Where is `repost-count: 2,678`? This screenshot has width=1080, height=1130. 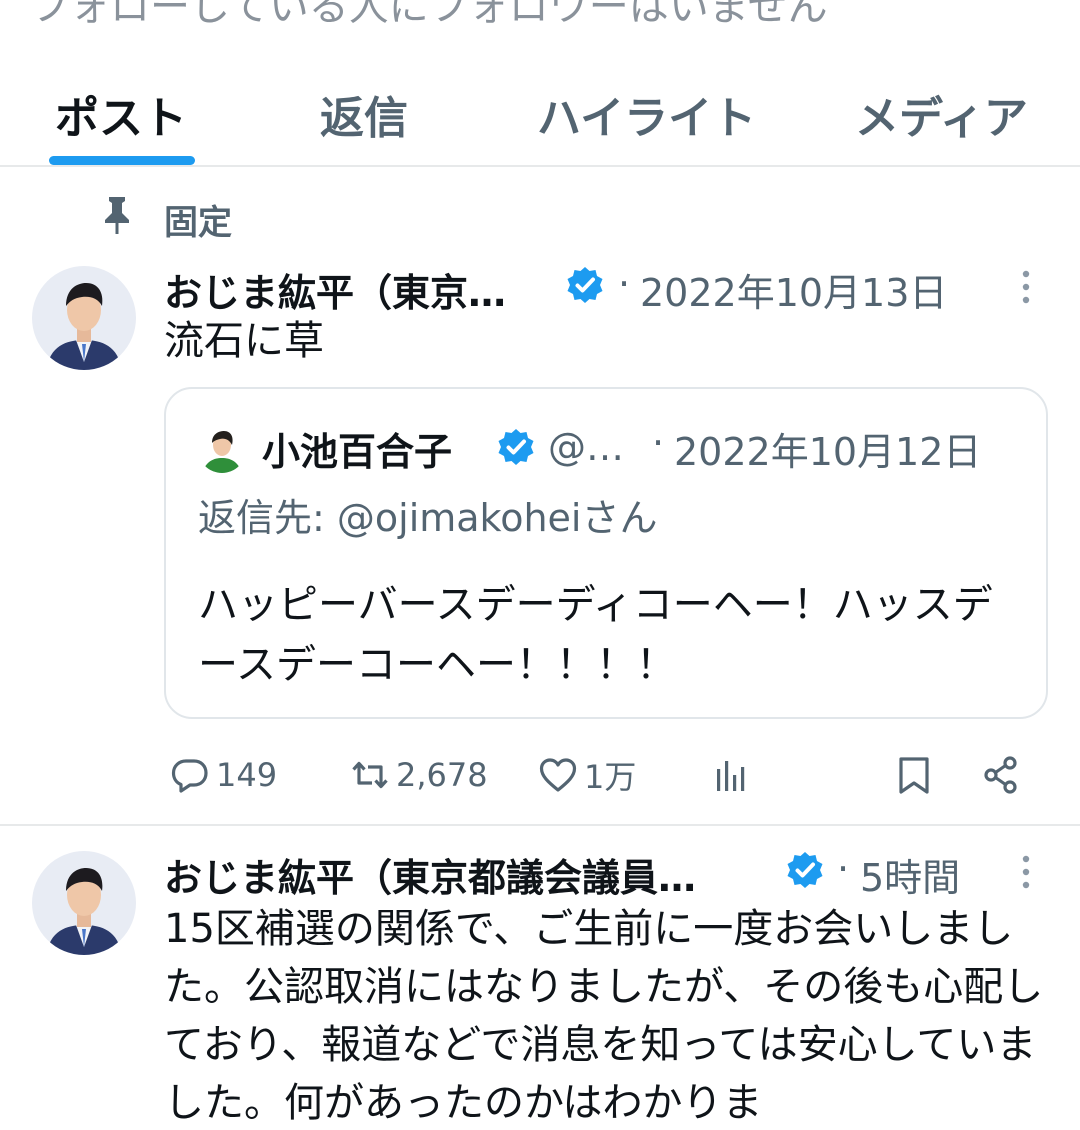
repost-count: 2,678 is located at coordinates (442, 775).